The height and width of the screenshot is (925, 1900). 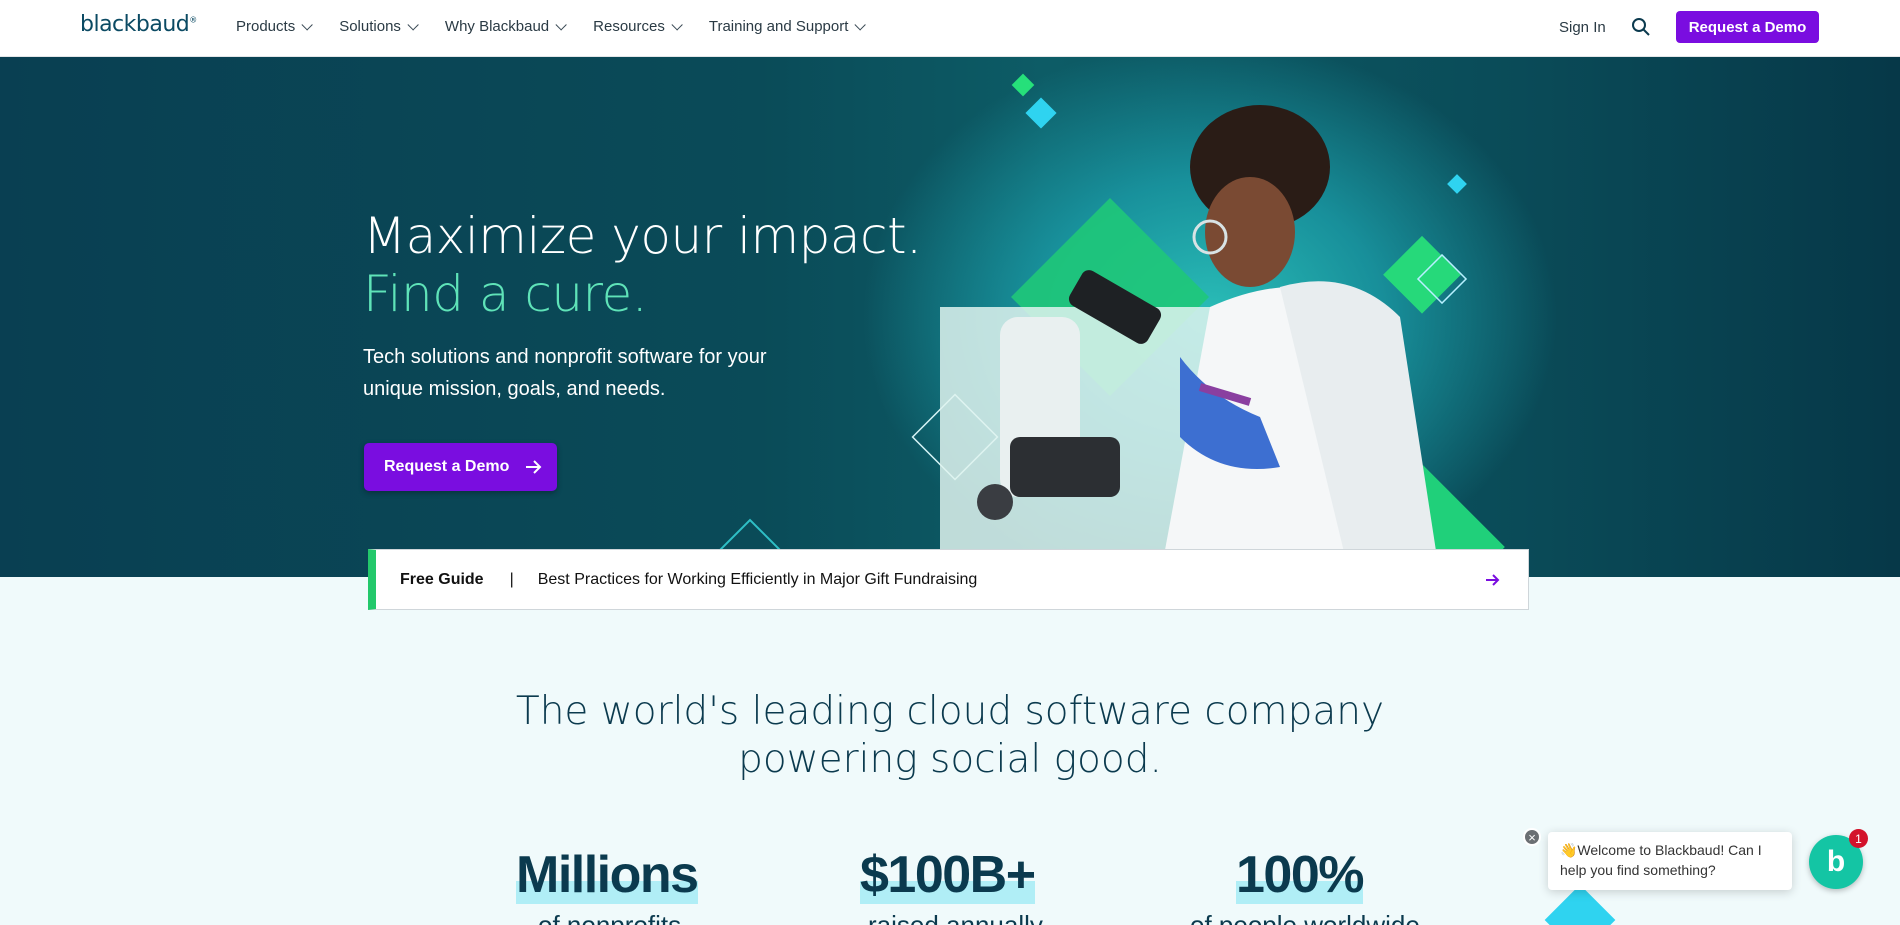 I want to click on request-demo-button: Request a Demo, so click(x=1747, y=27).